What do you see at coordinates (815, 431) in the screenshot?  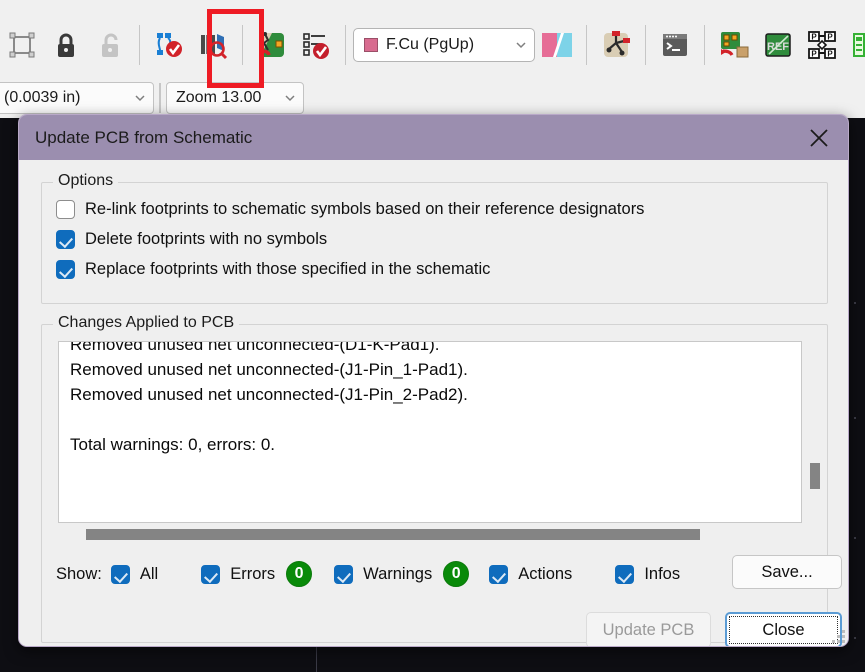 I see `output-vertical-scrollbar` at bounding box center [815, 431].